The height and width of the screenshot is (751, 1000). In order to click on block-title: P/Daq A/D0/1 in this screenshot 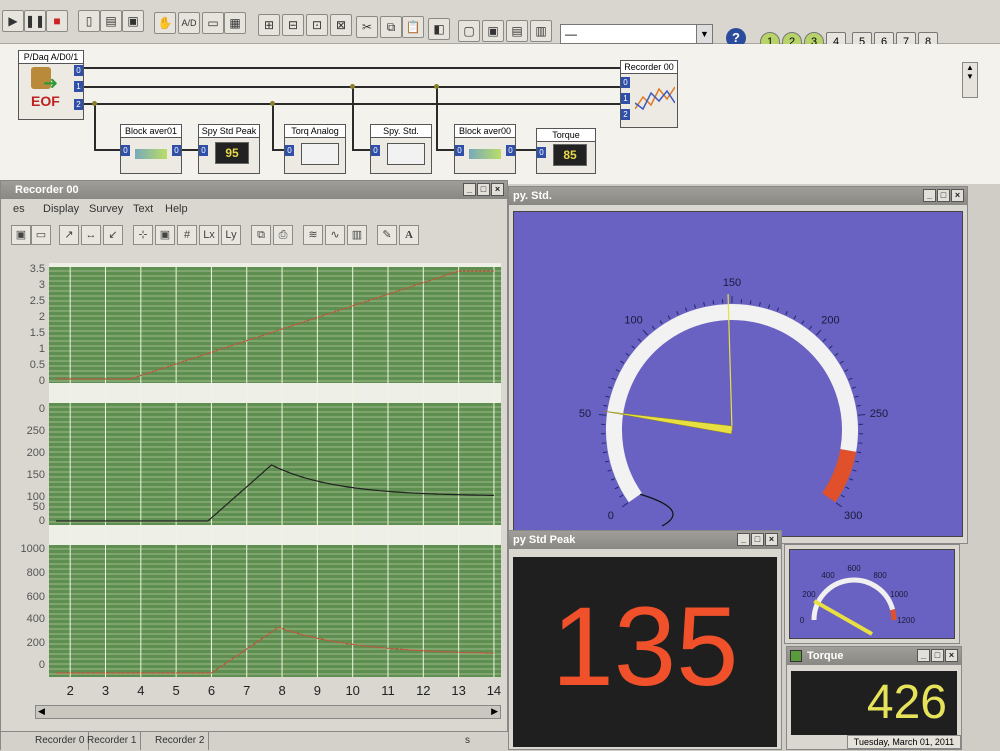, I will do `click(51, 57)`.